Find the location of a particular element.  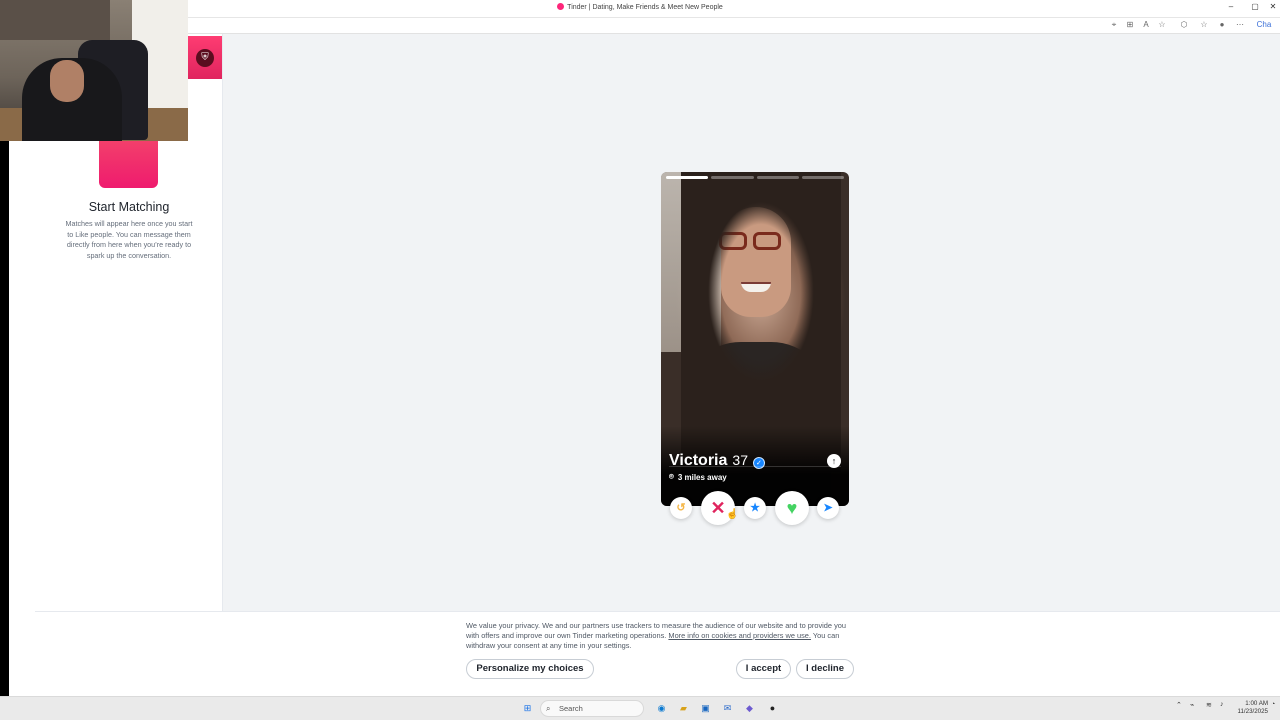

favorites-icon: ☆ is located at coordinates (1204, 24).